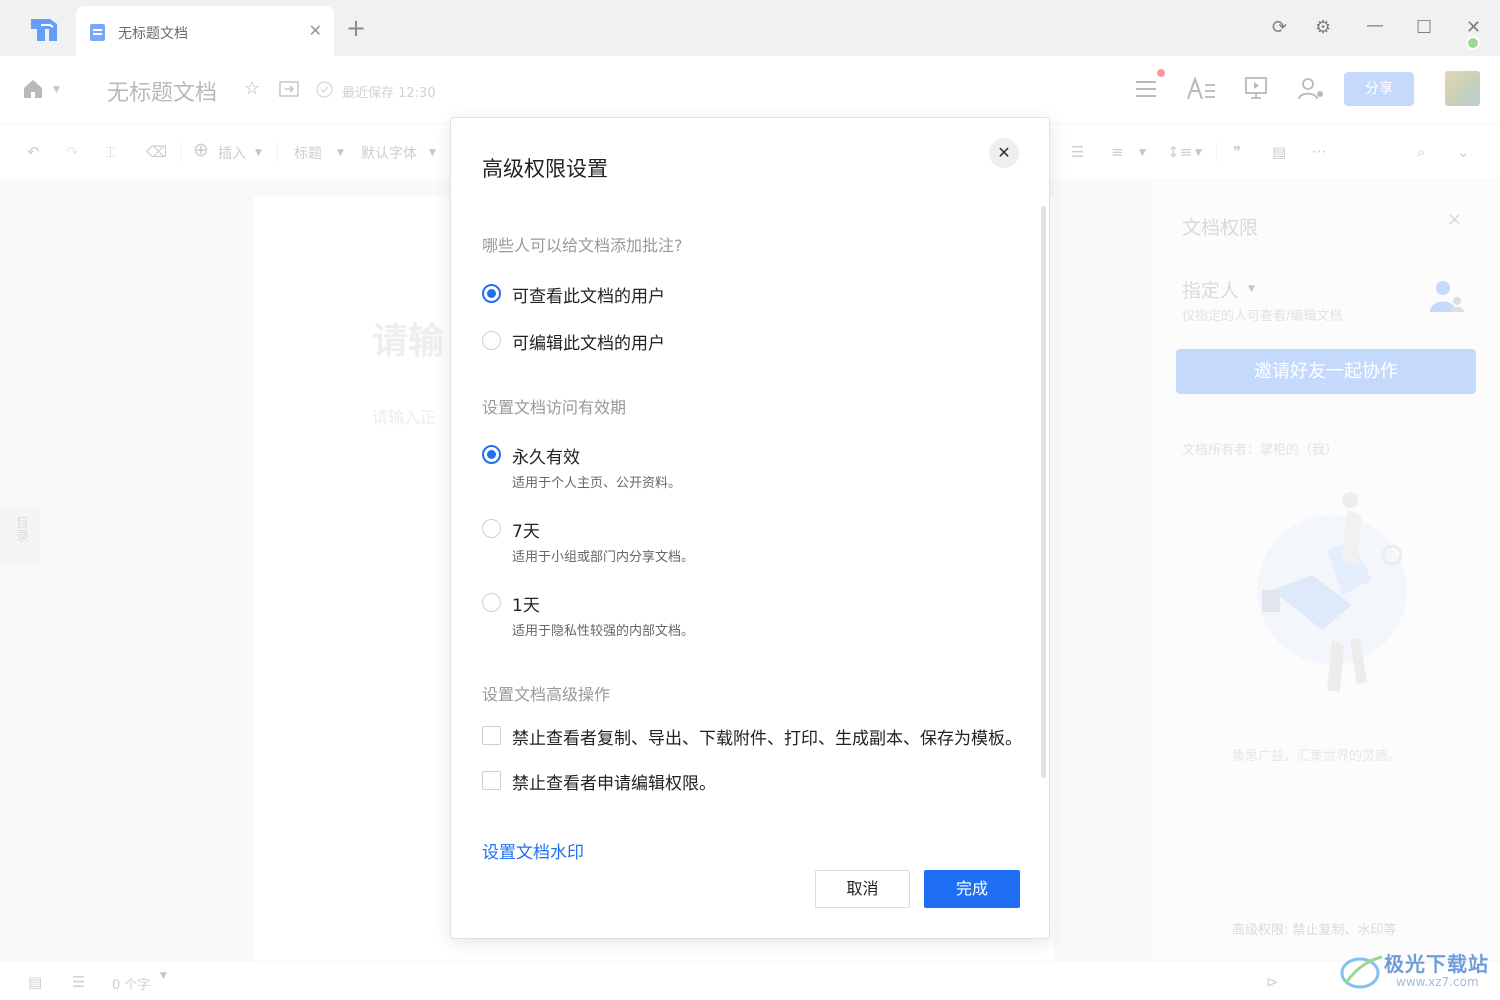 This screenshot has width=1500, height=1000. What do you see at coordinates (588, 344) in the screenshot?
I see `option-label: 可编辑此文档的用户` at bounding box center [588, 344].